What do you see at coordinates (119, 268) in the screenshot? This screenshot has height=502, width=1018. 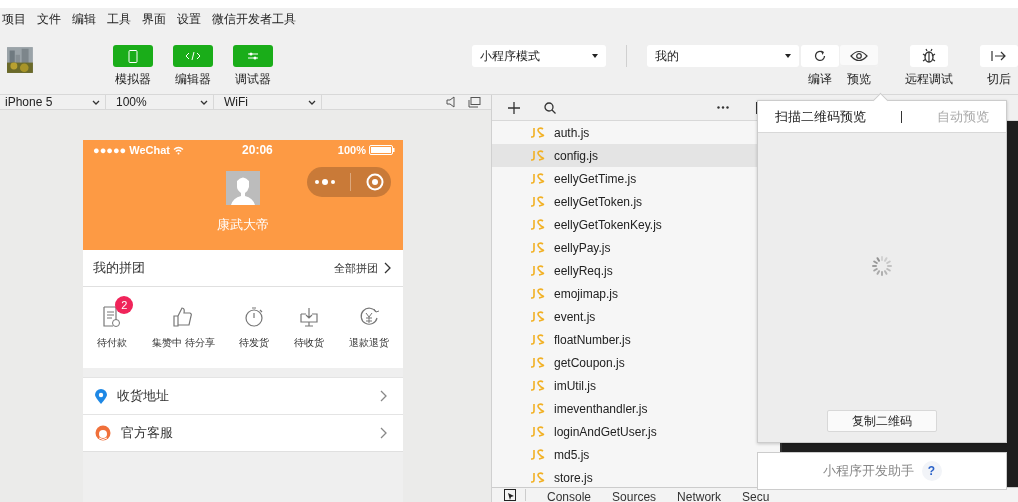 I see `section-title: 我的拼团` at bounding box center [119, 268].